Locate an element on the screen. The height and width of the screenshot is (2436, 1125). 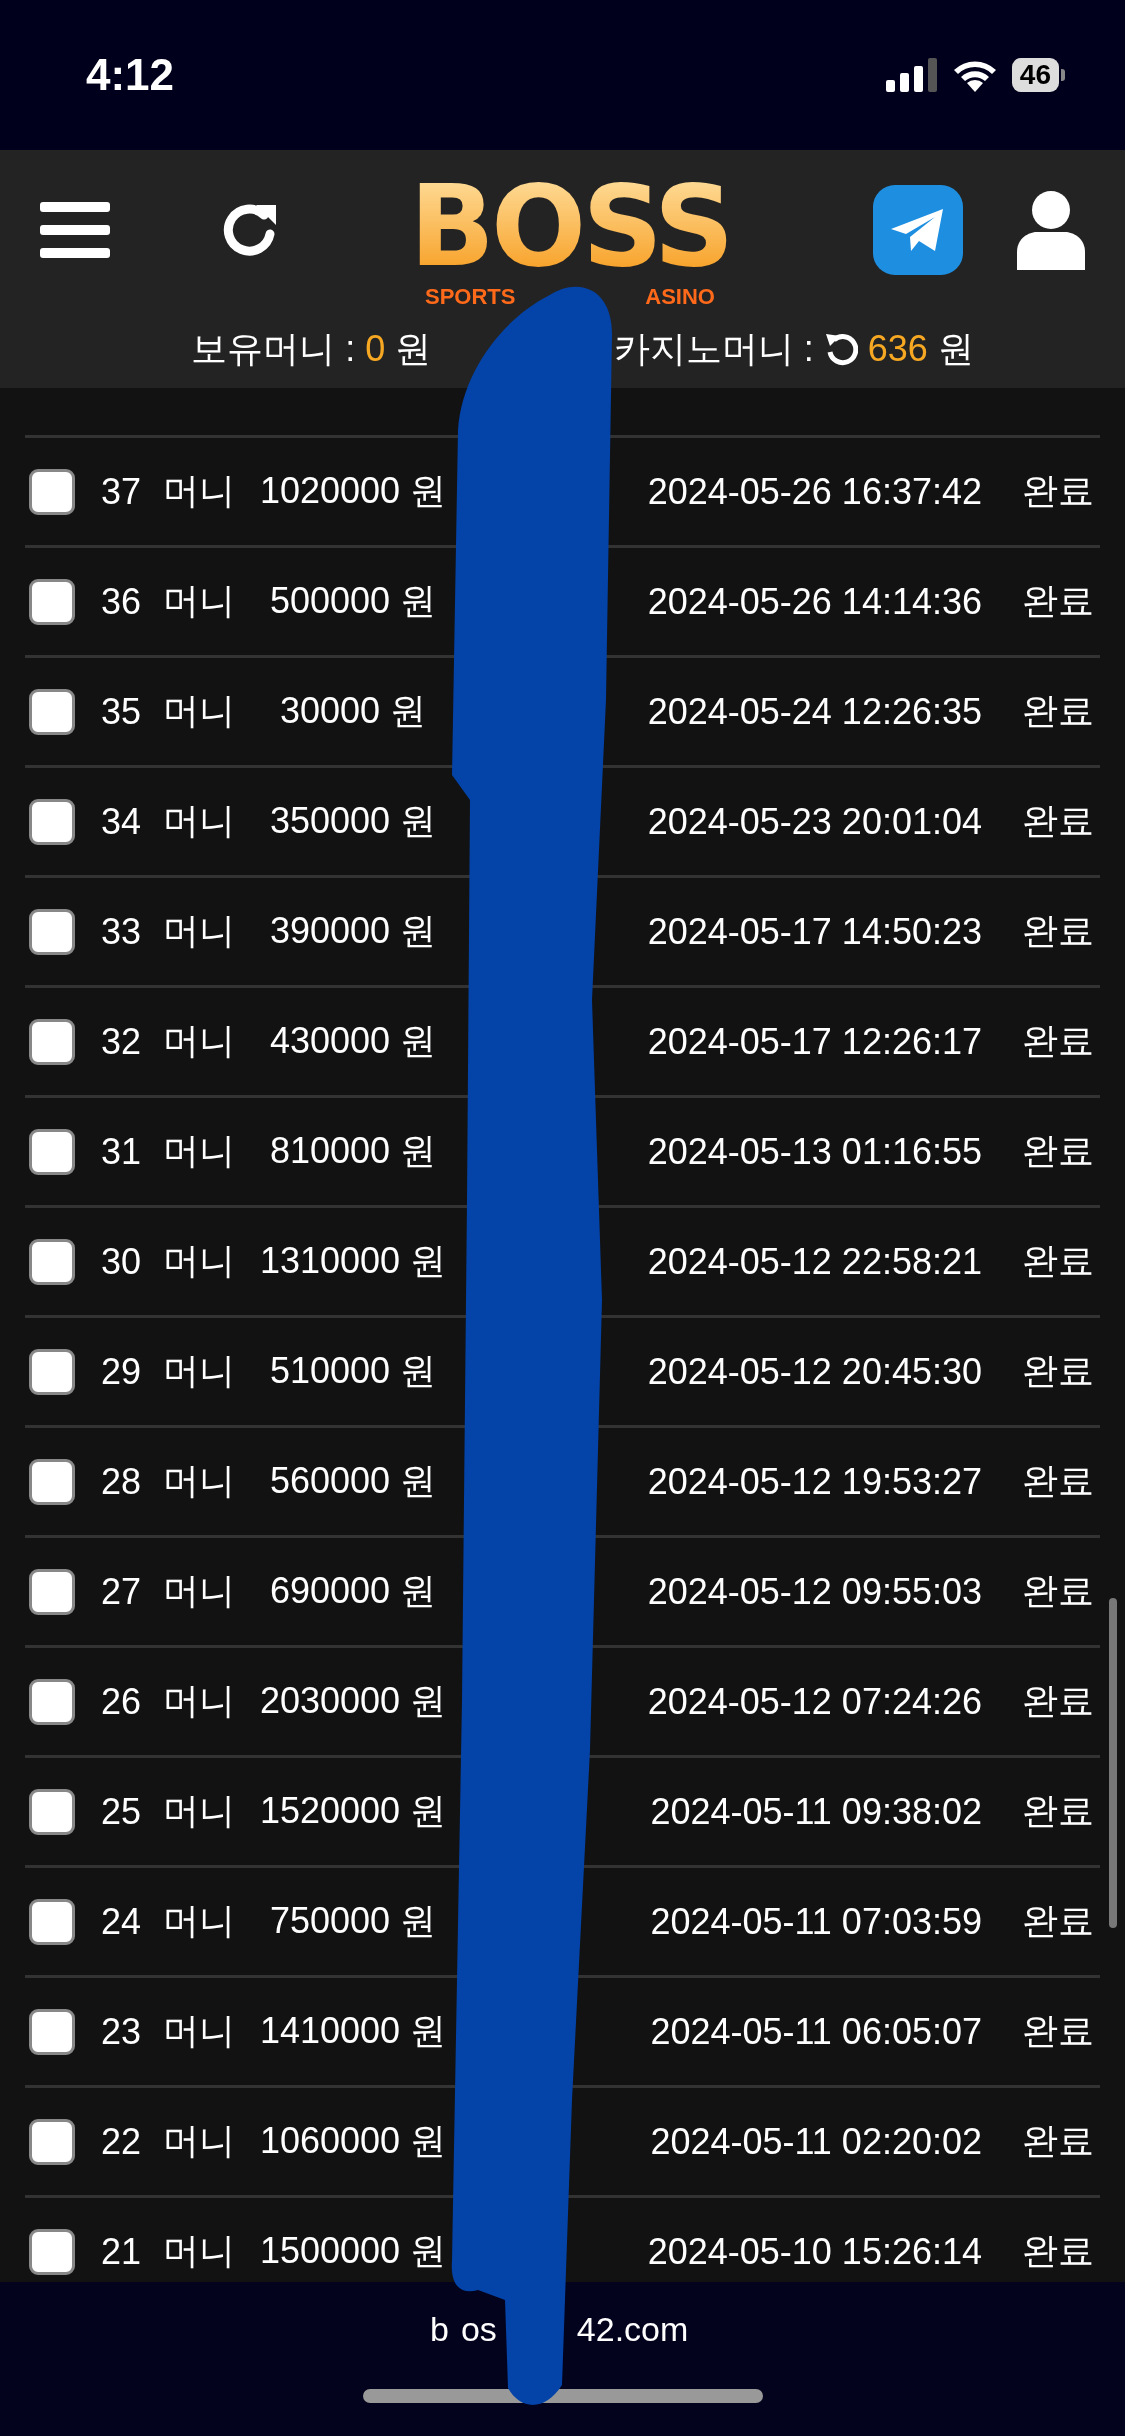
row-date: 2024-05-11 07:03:59 is located at coordinates (816, 1921).